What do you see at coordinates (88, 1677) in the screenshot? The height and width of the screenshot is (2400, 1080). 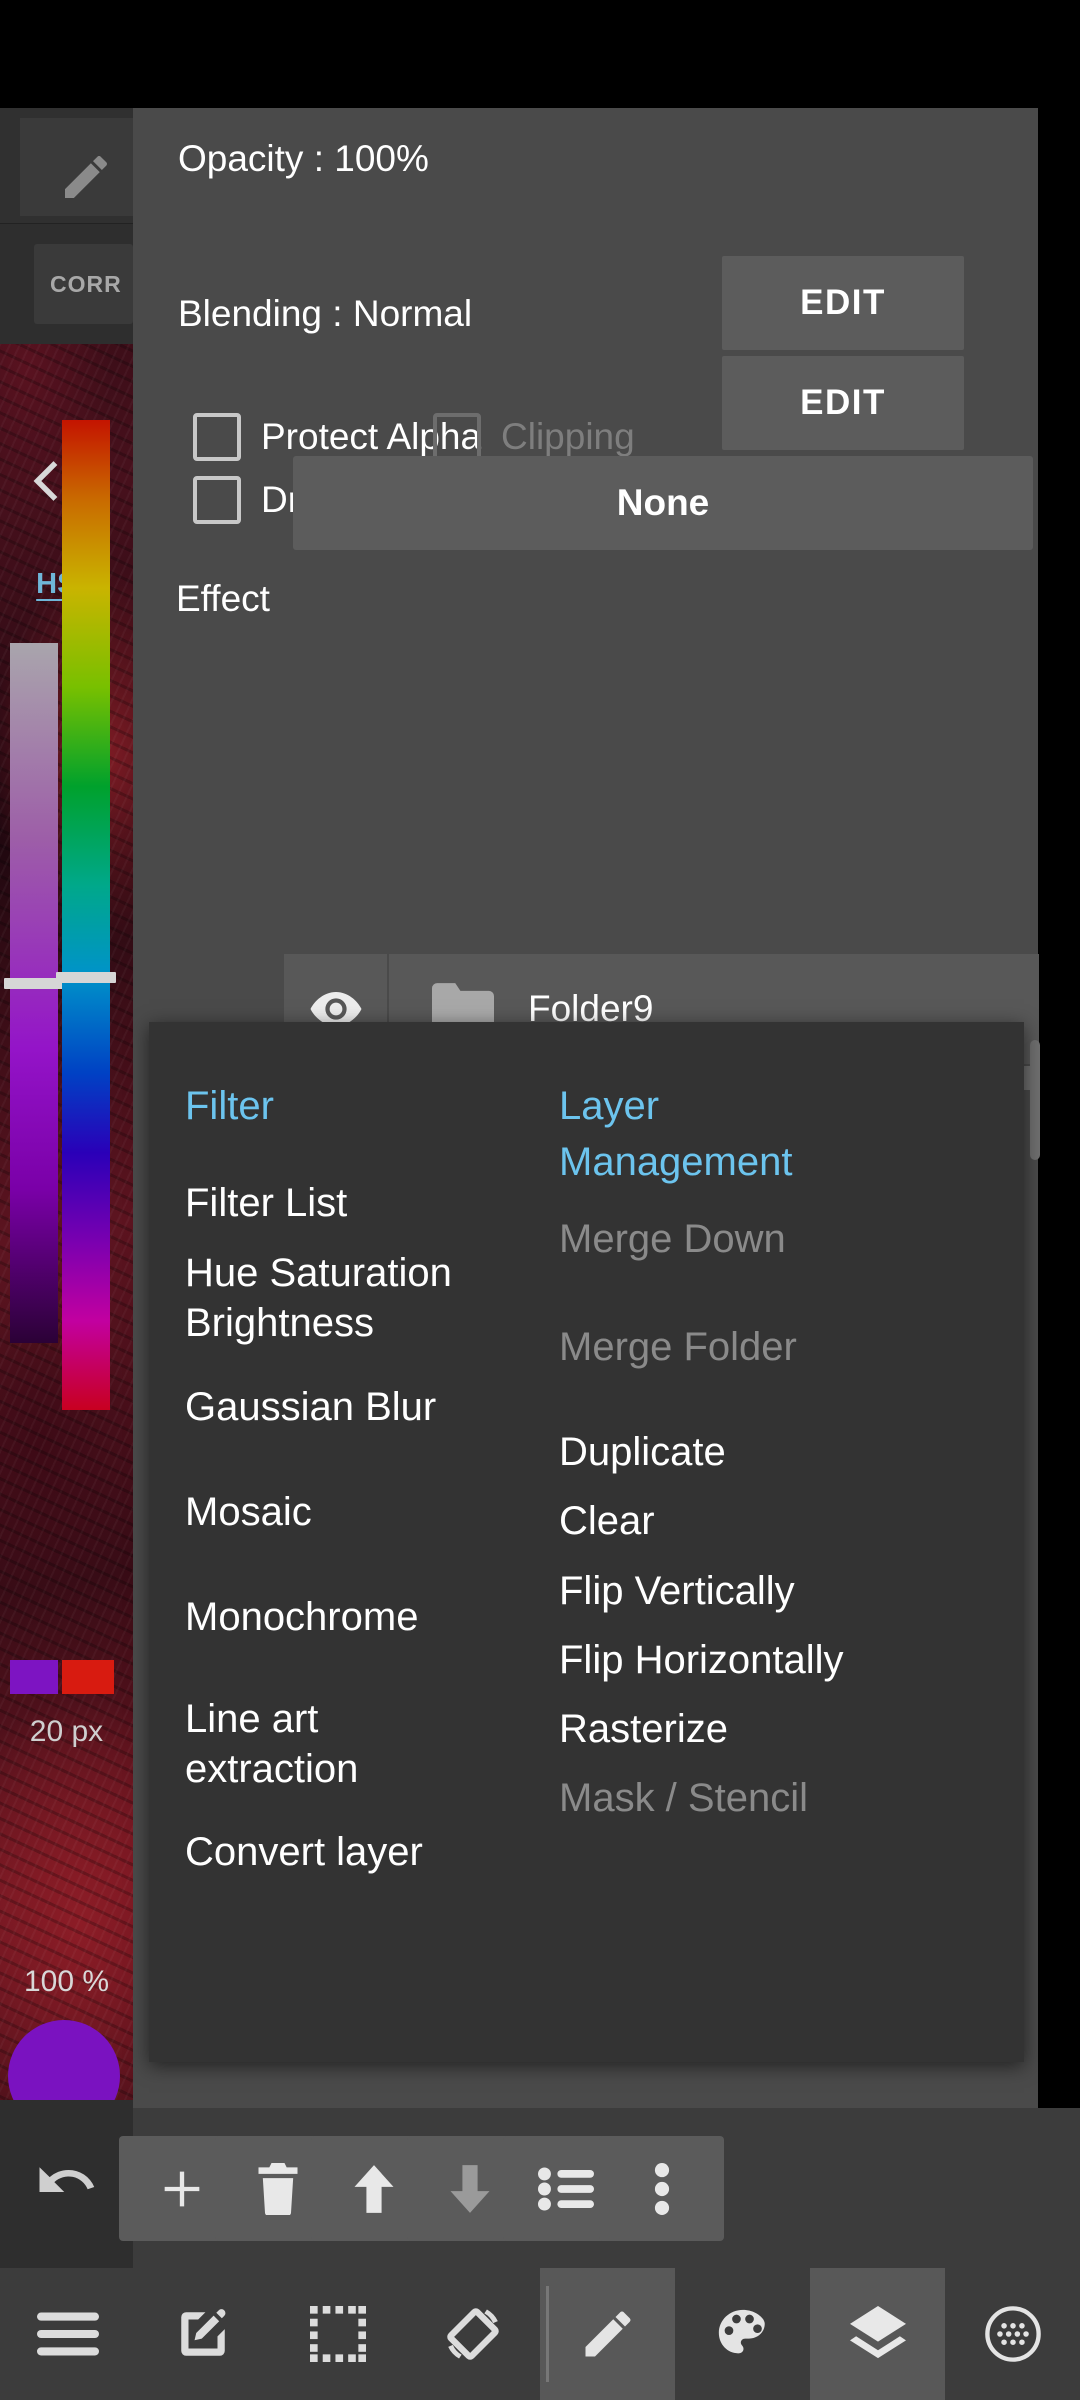 I see `color-swatch-red` at bounding box center [88, 1677].